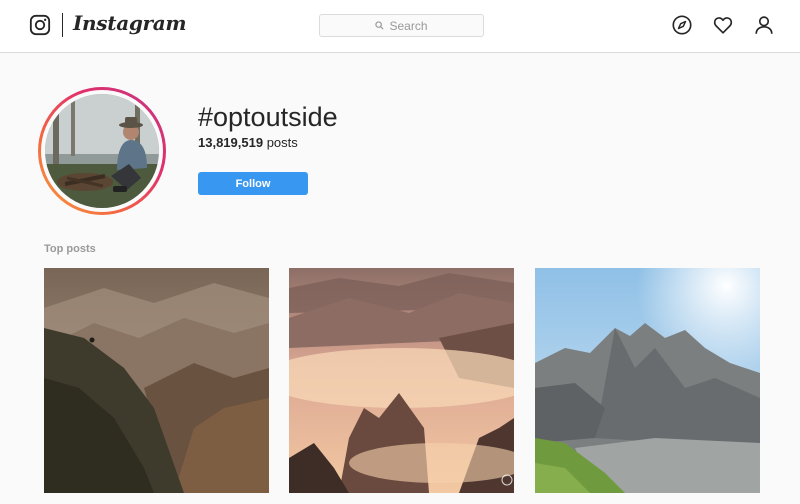 Image resolution: width=800 pixels, height=504 pixels. I want to click on post-count: 13,819,519 posts, so click(248, 142).